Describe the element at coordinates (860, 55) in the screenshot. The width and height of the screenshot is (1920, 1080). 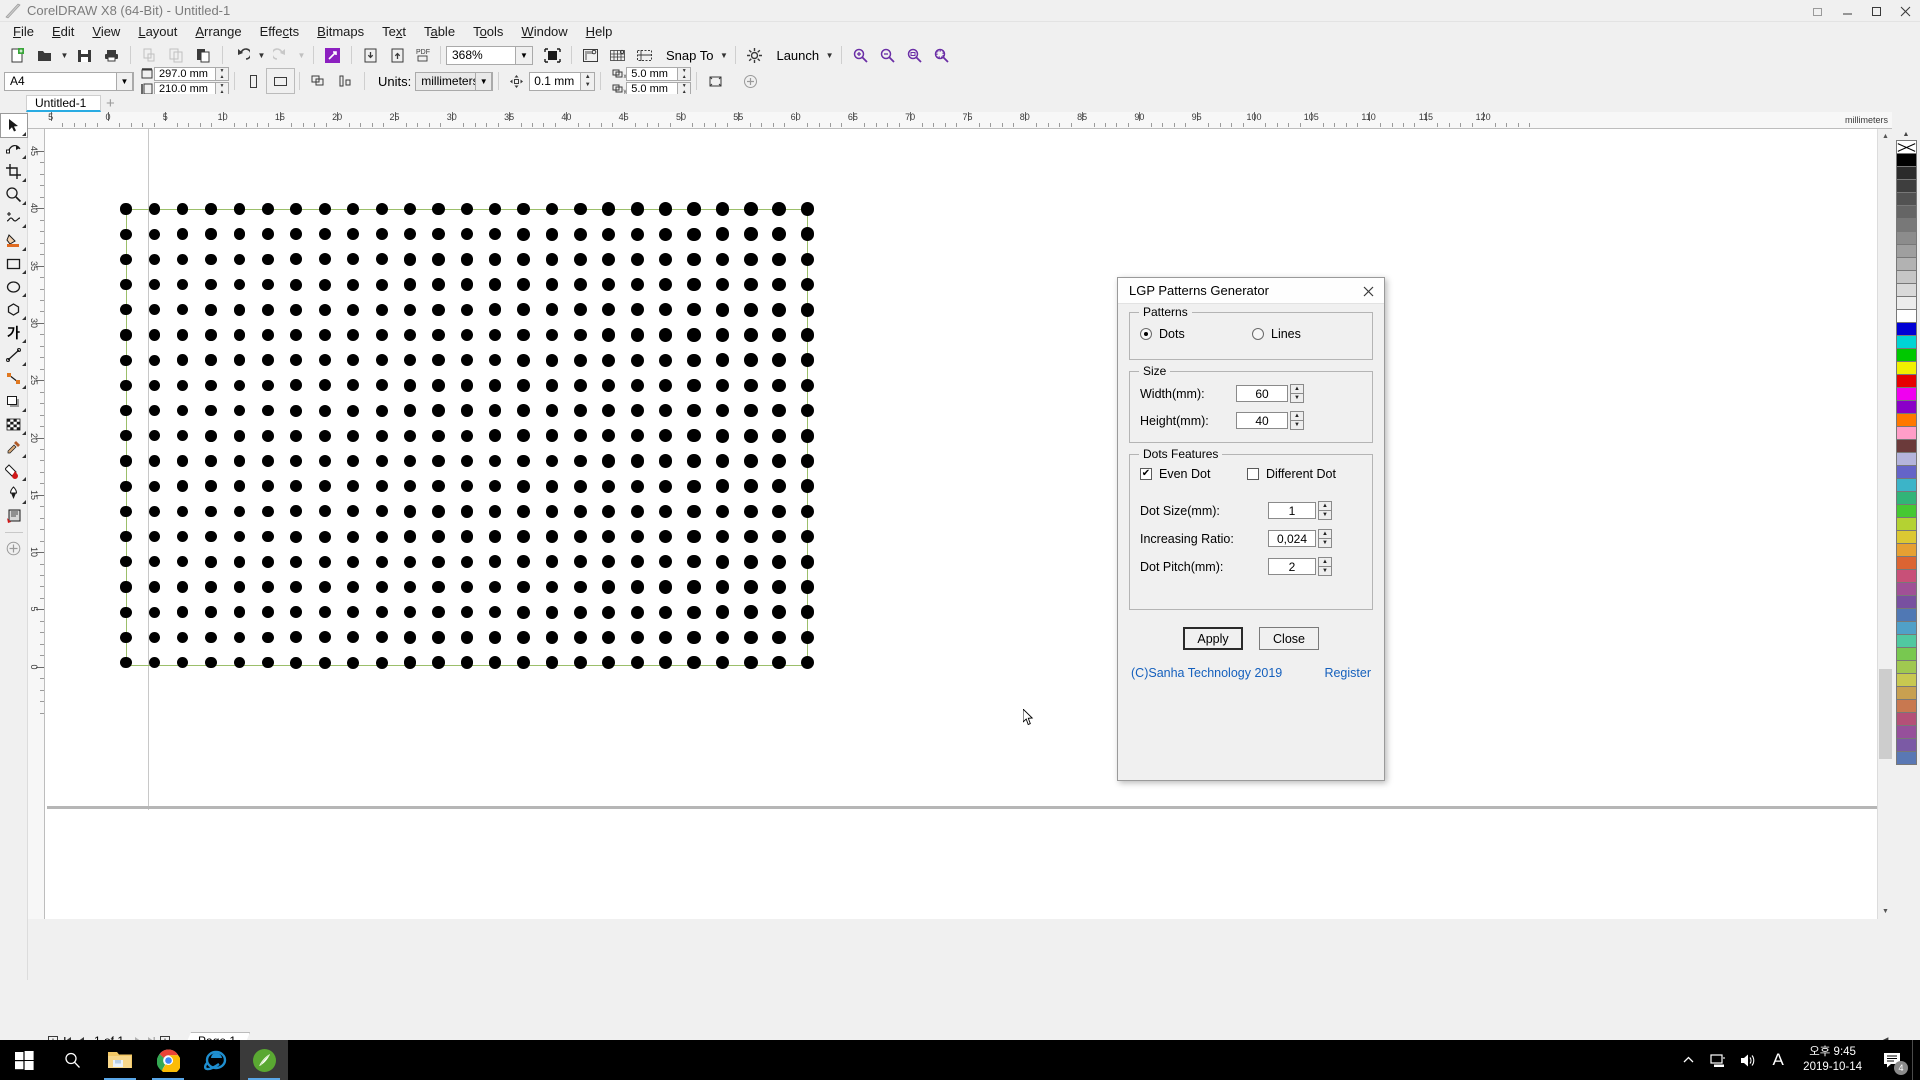
I see `zoom-in-icon` at that location.